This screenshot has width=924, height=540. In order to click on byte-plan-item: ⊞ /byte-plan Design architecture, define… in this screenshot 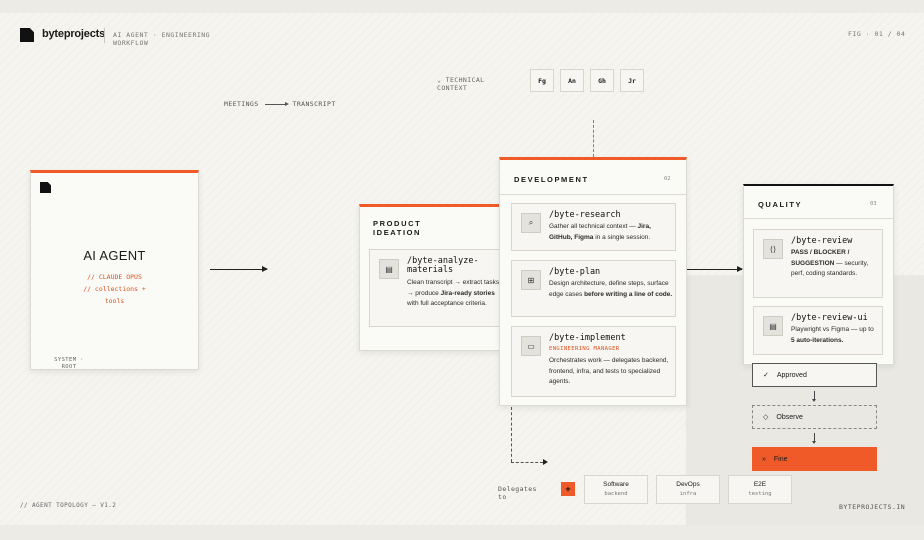, I will do `click(593, 288)`.